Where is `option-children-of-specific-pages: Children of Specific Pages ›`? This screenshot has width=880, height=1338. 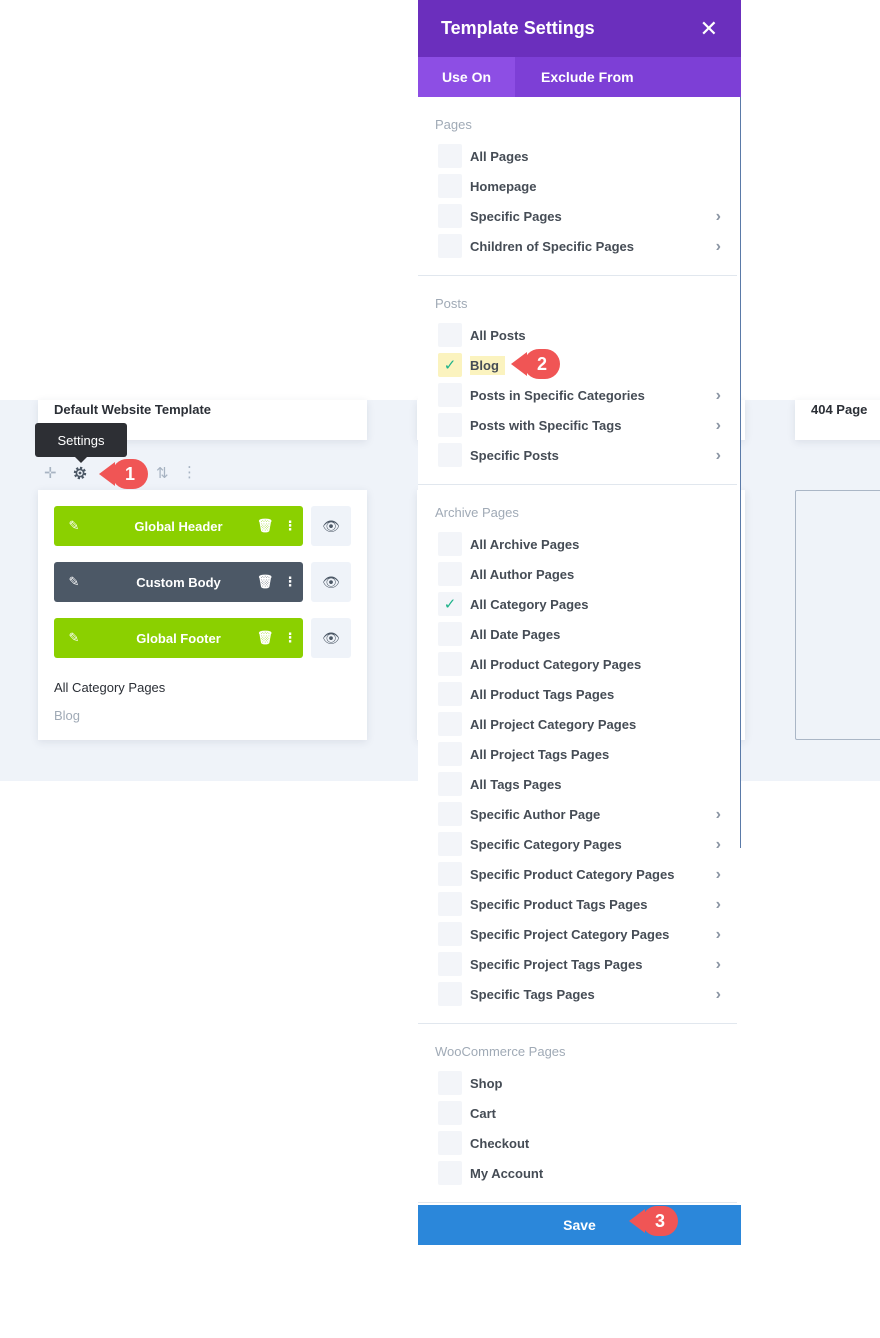 option-children-of-specific-pages: Children of Specific Pages › is located at coordinates (577, 246).